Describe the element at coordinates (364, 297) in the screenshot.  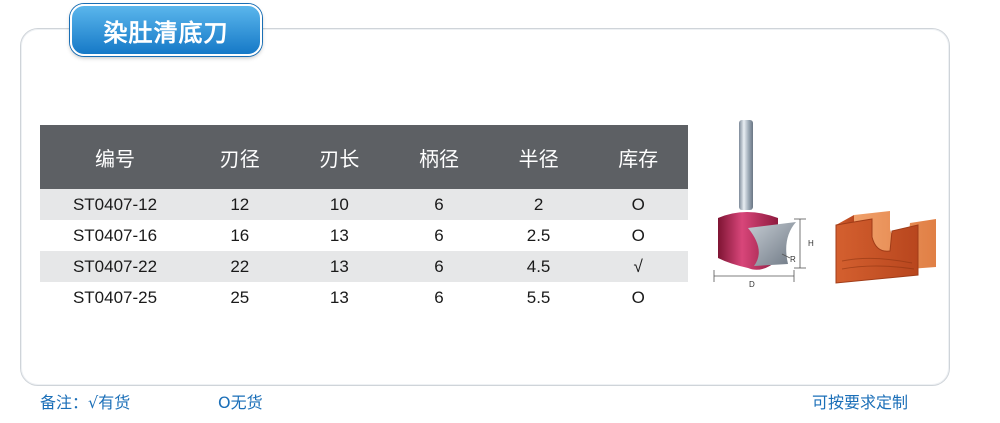
I see `table-row: ST0407-25 25 13 6 5.5 O` at that location.